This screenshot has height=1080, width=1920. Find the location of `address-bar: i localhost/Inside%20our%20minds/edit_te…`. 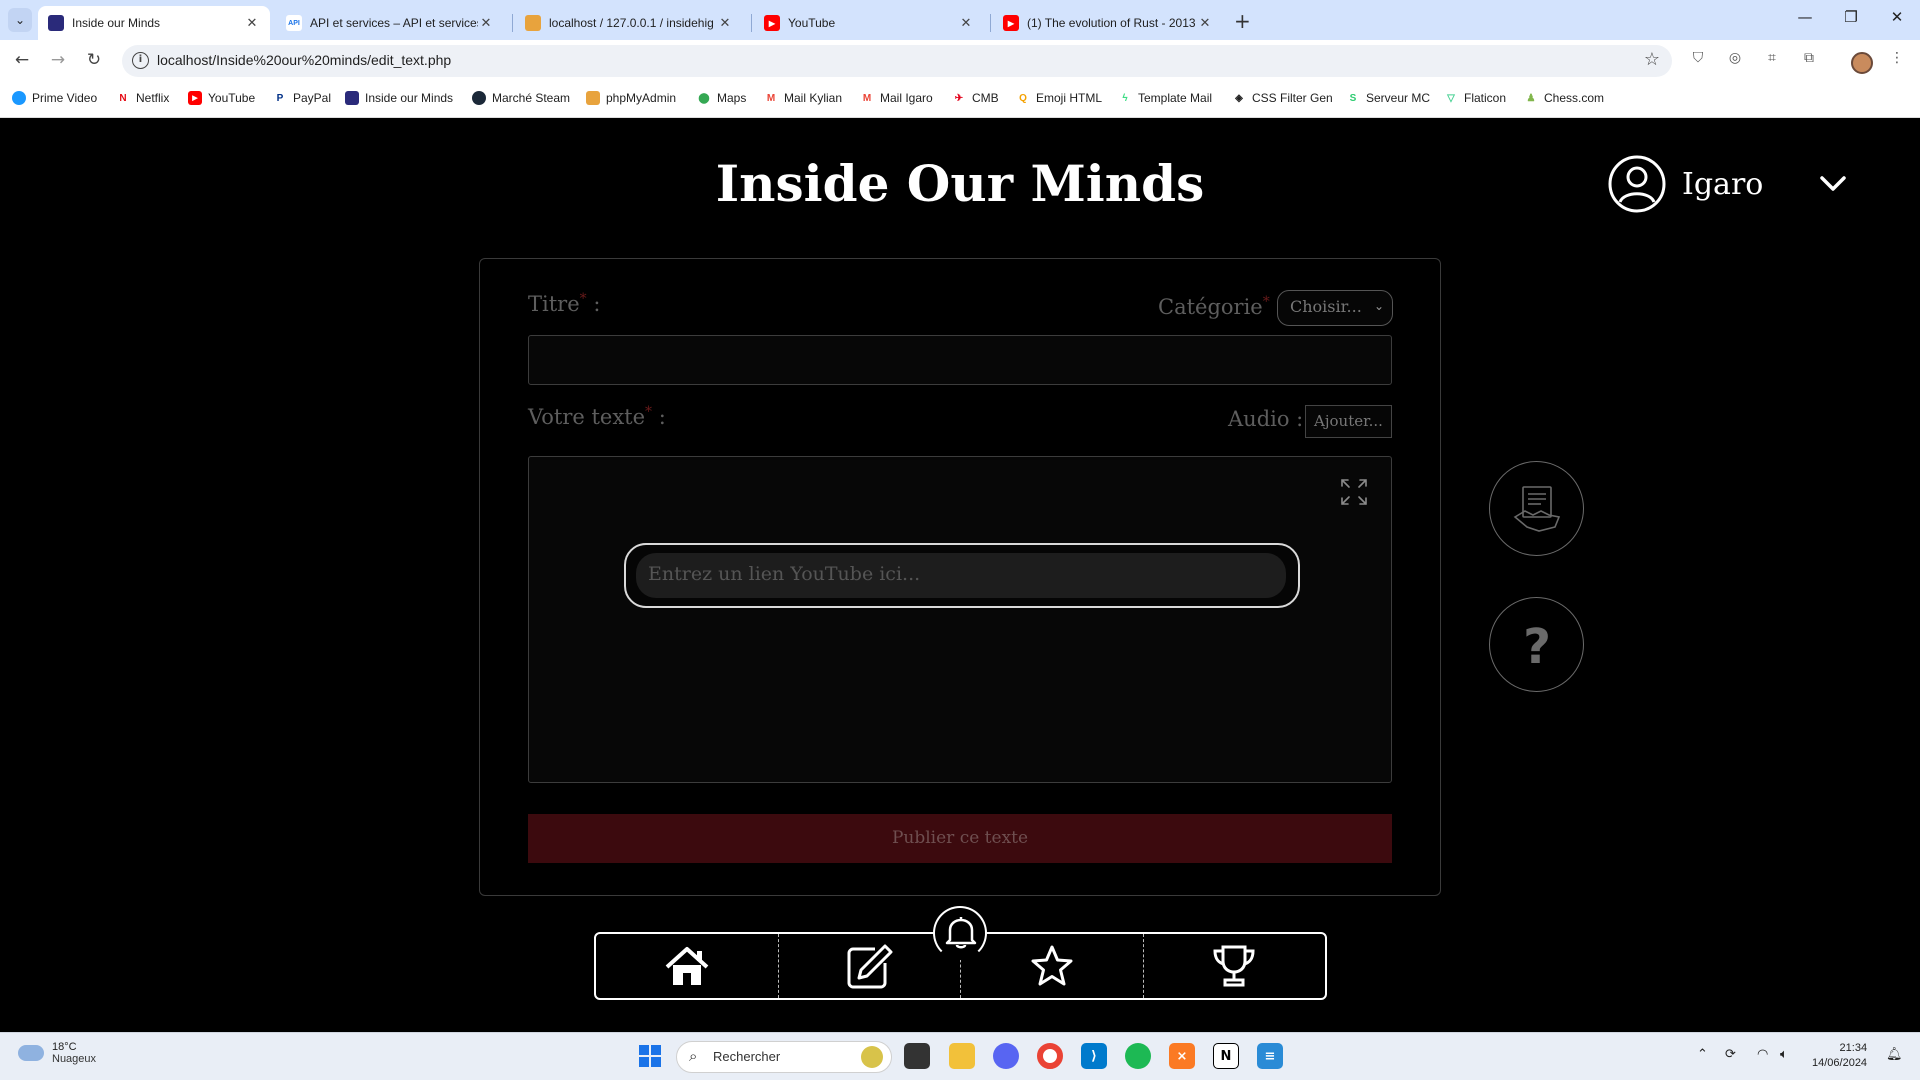

address-bar: i localhost/Inside%20our%20minds/edit_te… is located at coordinates (897, 61).